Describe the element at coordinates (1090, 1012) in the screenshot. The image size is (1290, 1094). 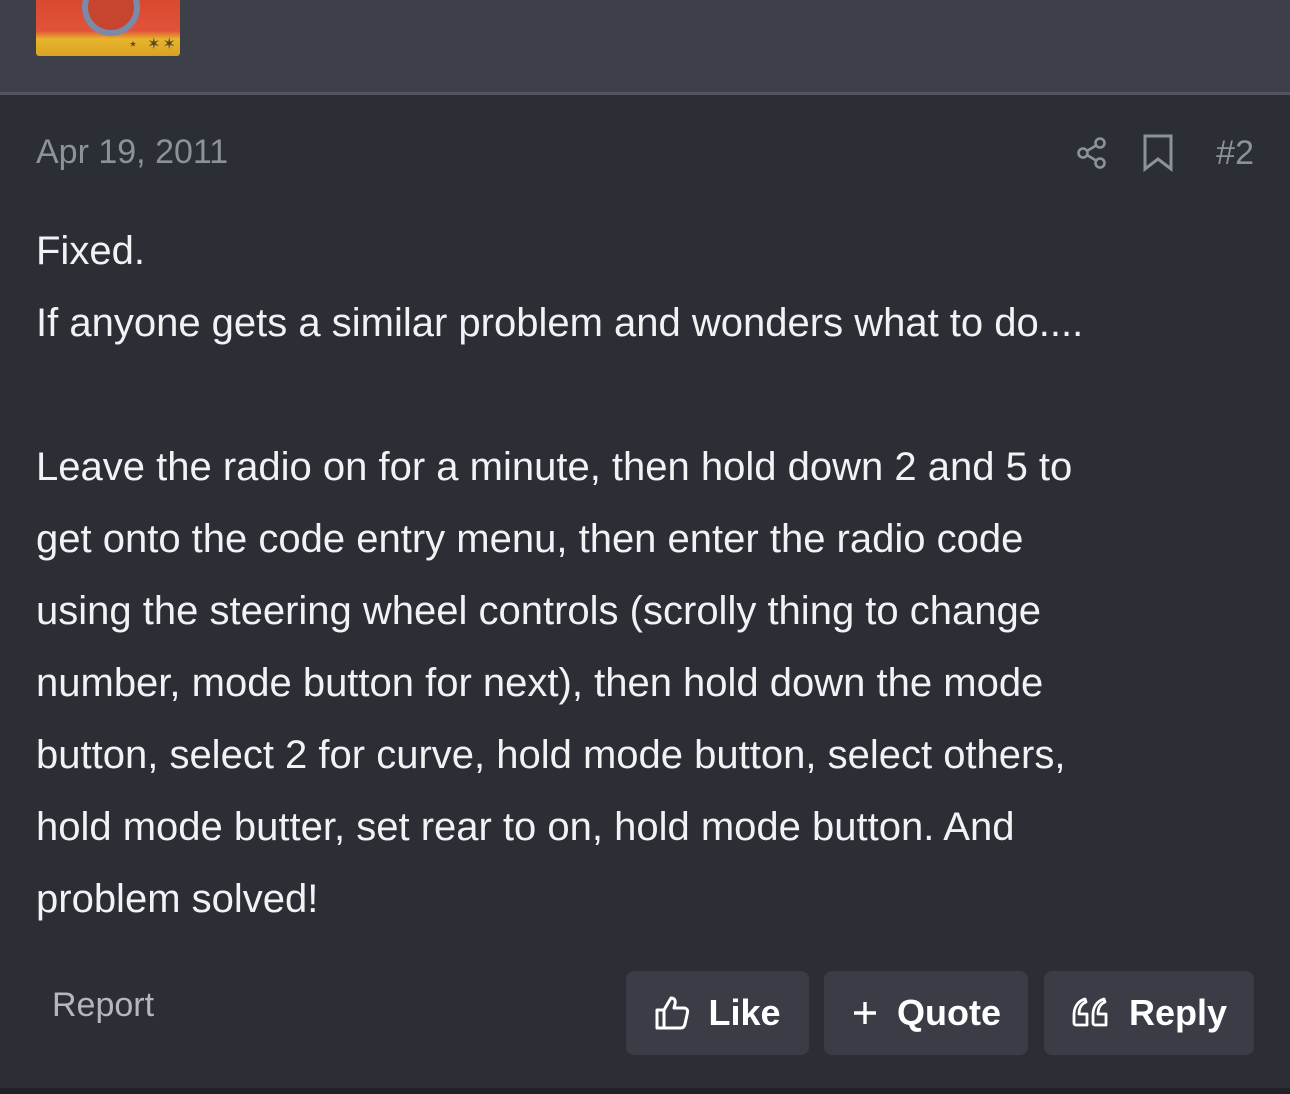
I see `quote-marks-icon` at that location.